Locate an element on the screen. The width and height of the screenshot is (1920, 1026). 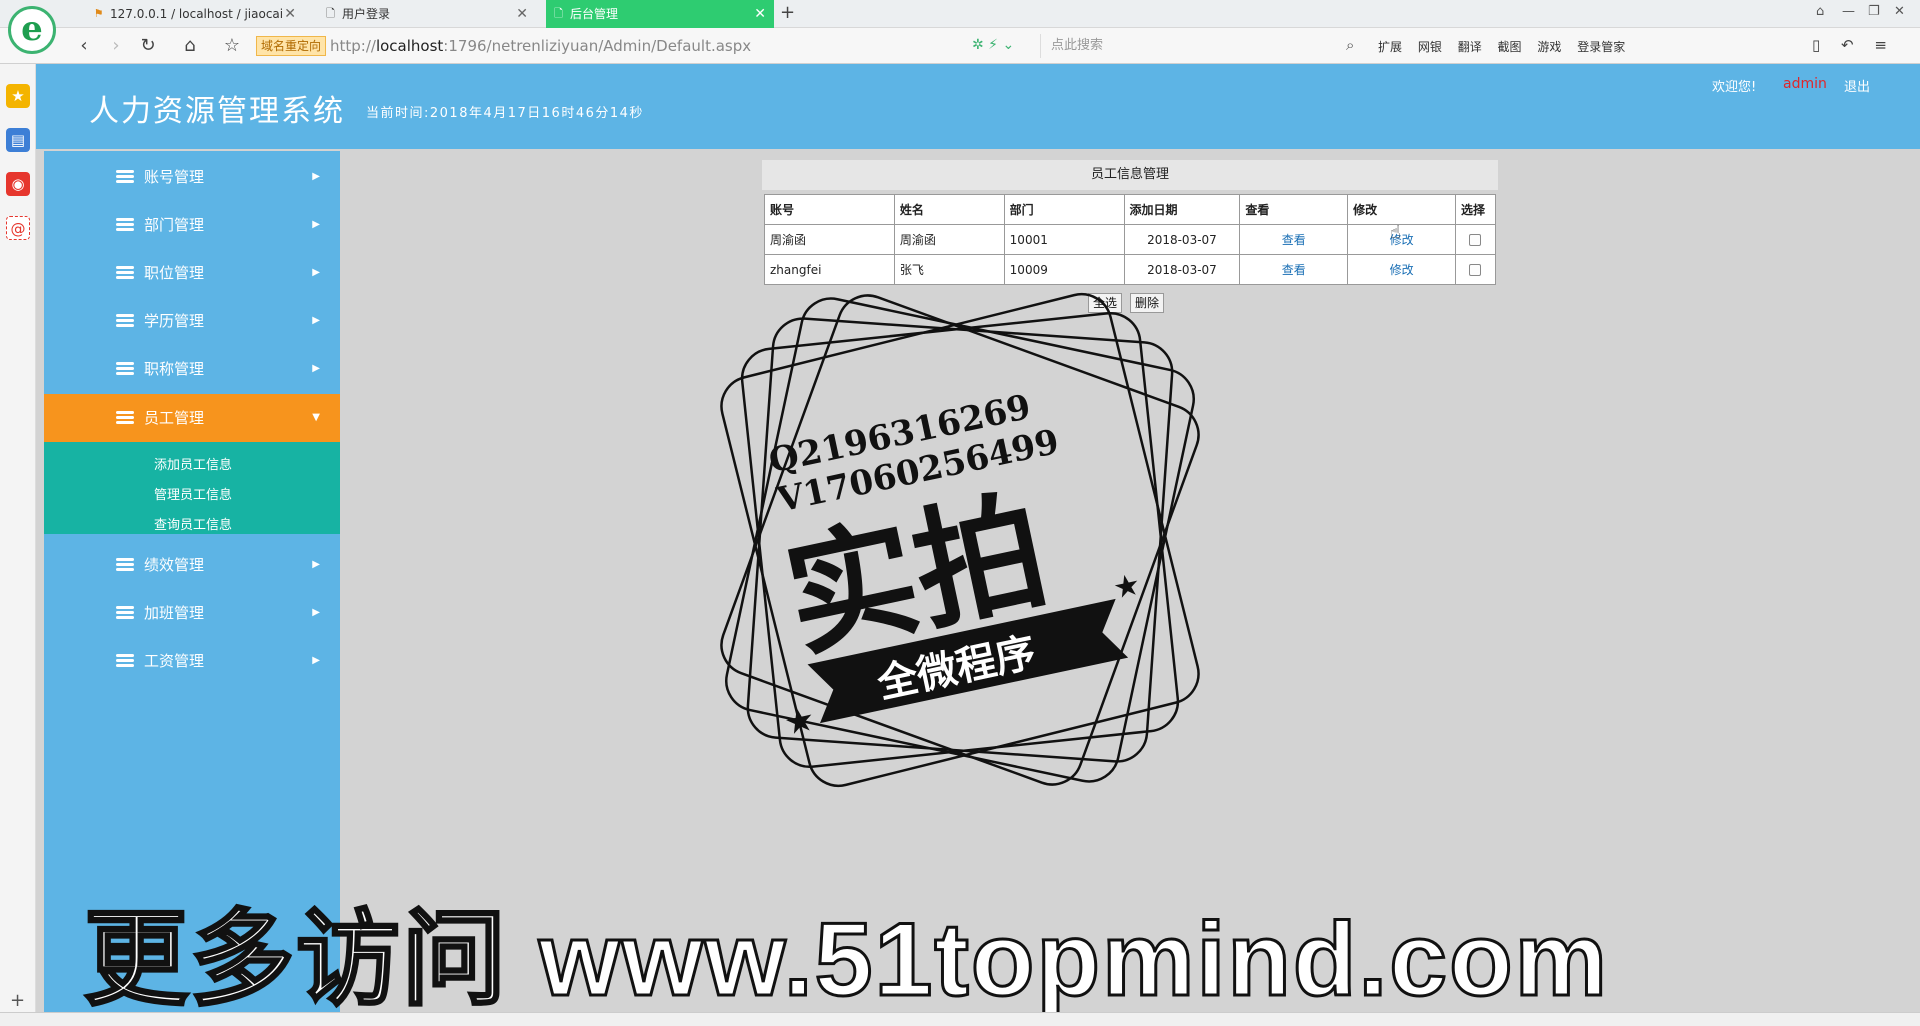
toolbar-extensions: 扩展 is located at coordinates (1390, 47).